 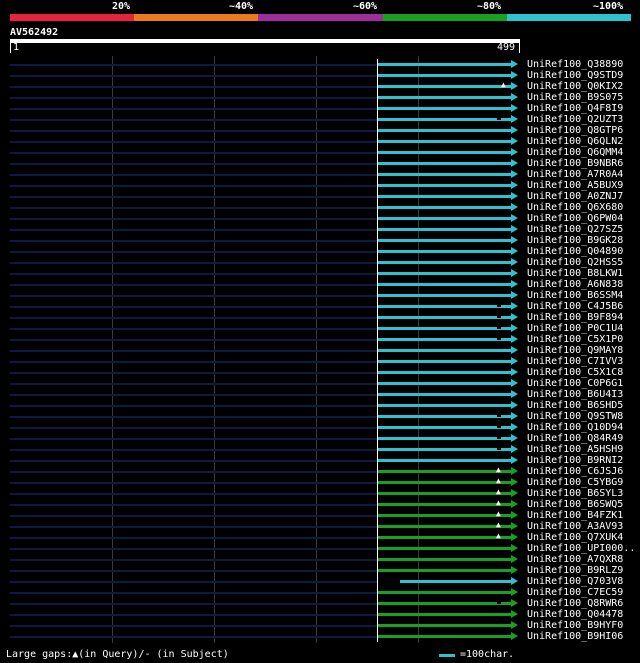 I want to click on hit-name-link: UniRef100_Q6QMM4, so click(x=575, y=152).